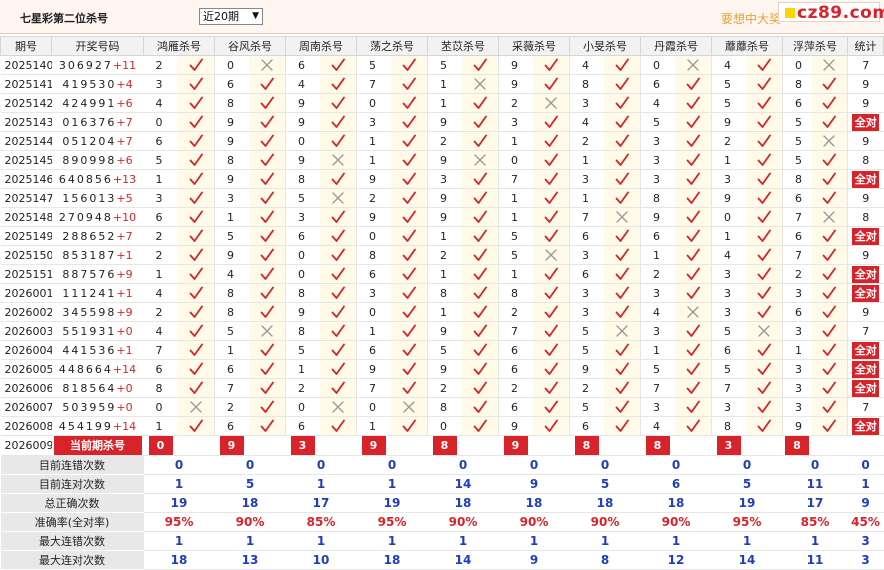 Image resolution: width=884 pixels, height=570 pixels. I want to click on draw-number: 345598, so click(89, 312).